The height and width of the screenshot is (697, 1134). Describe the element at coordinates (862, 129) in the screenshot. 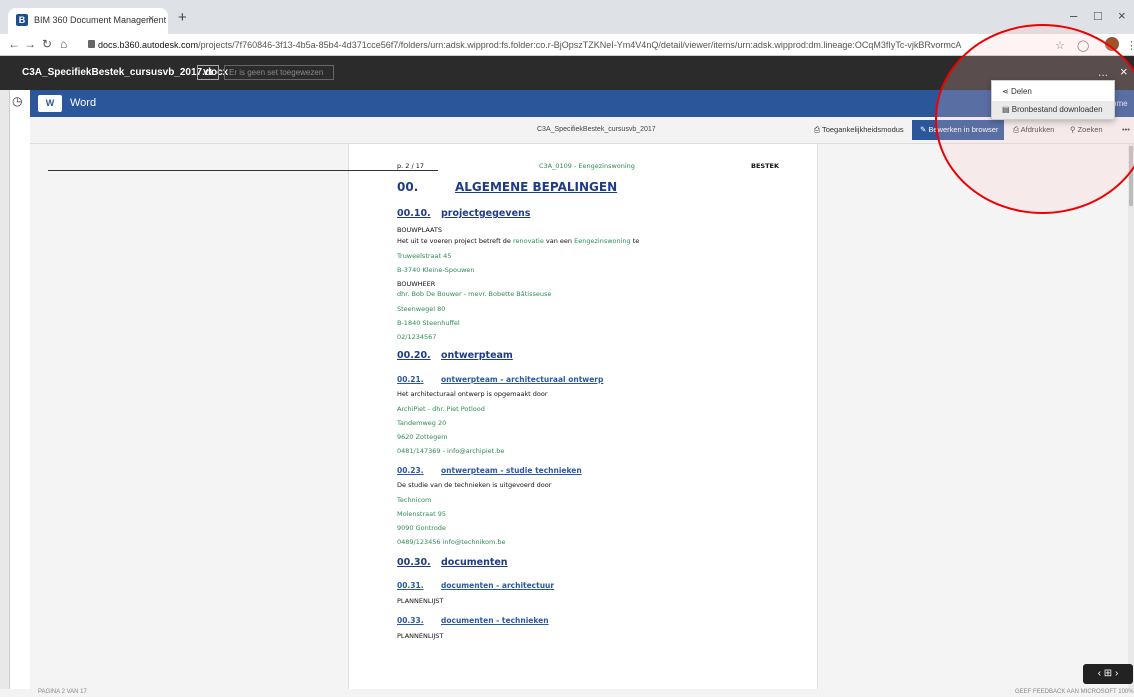

I see `accessibility-label: Toegankelijkheidsmodus` at that location.